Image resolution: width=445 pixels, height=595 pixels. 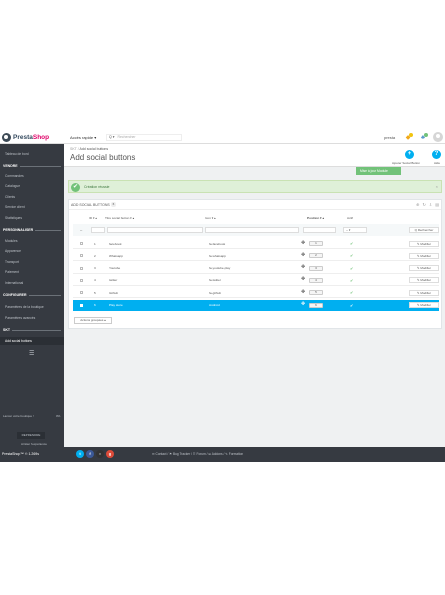 I want to click on panel-heading: ADD SOCIAL BUTTONS 6 ⊕ ↻ ⇩ ▤, so click(x=255, y=205).